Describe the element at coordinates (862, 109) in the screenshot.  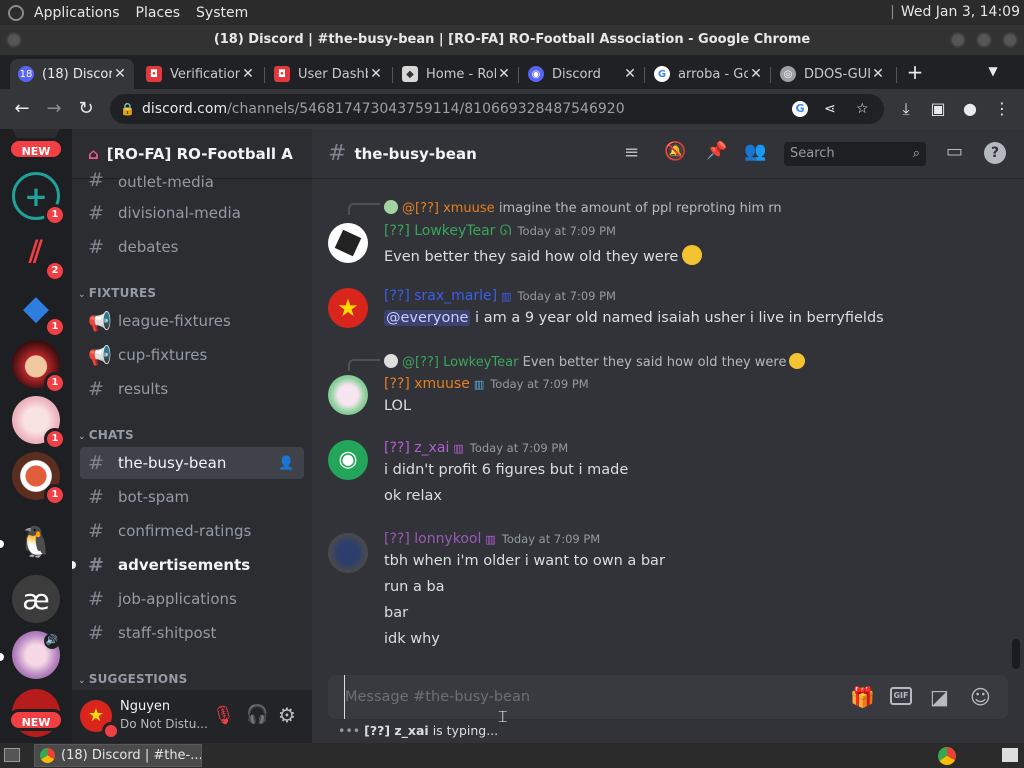
I see `bookmark-star-icon: ☆` at that location.